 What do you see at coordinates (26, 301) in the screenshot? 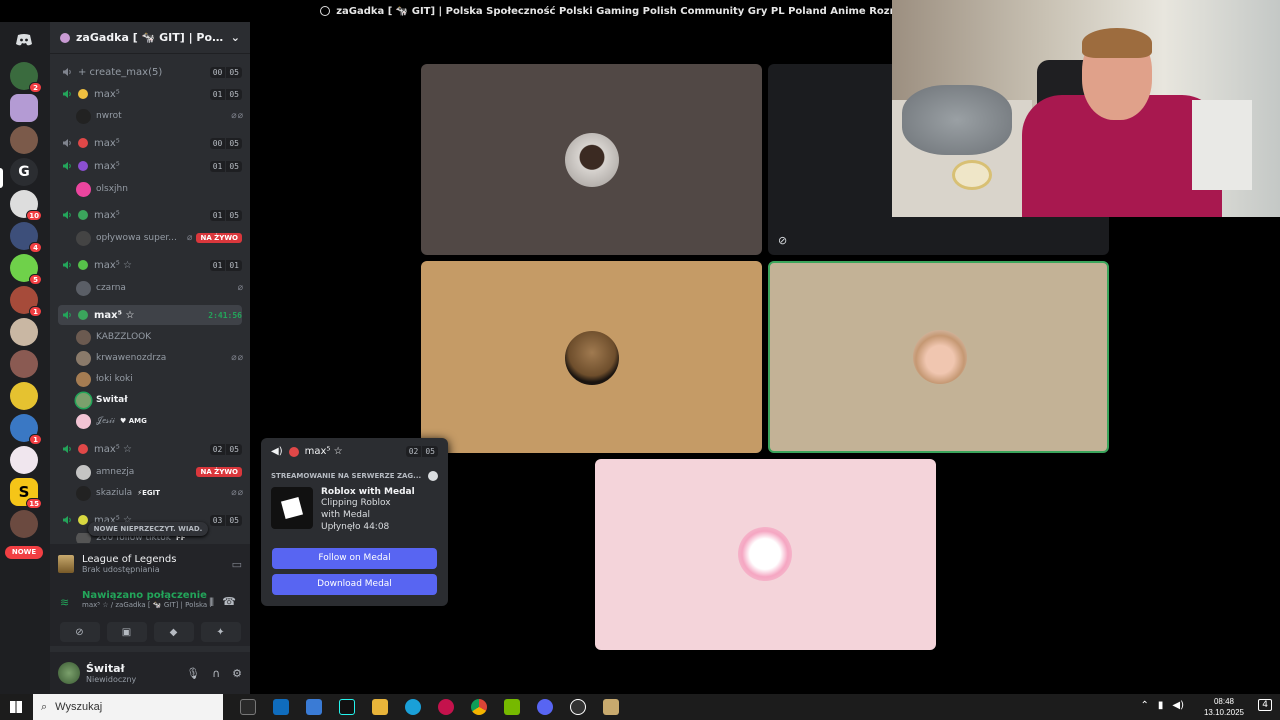
I see `server-icon-8: 1` at bounding box center [26, 301].